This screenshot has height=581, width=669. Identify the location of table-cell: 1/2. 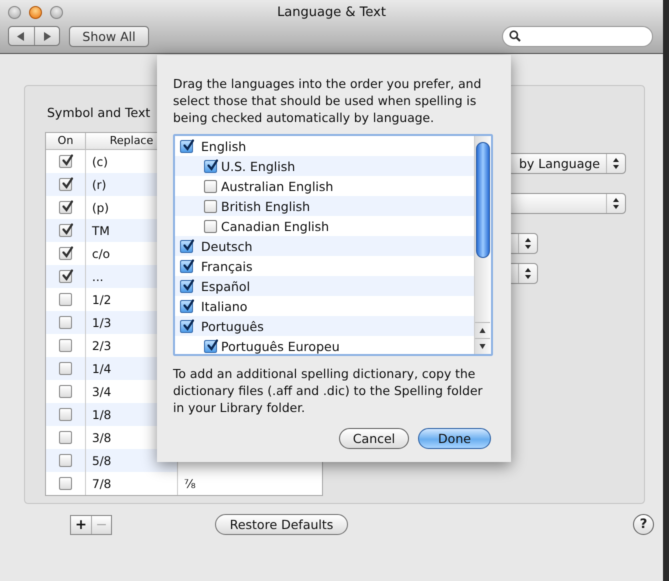
(102, 299).